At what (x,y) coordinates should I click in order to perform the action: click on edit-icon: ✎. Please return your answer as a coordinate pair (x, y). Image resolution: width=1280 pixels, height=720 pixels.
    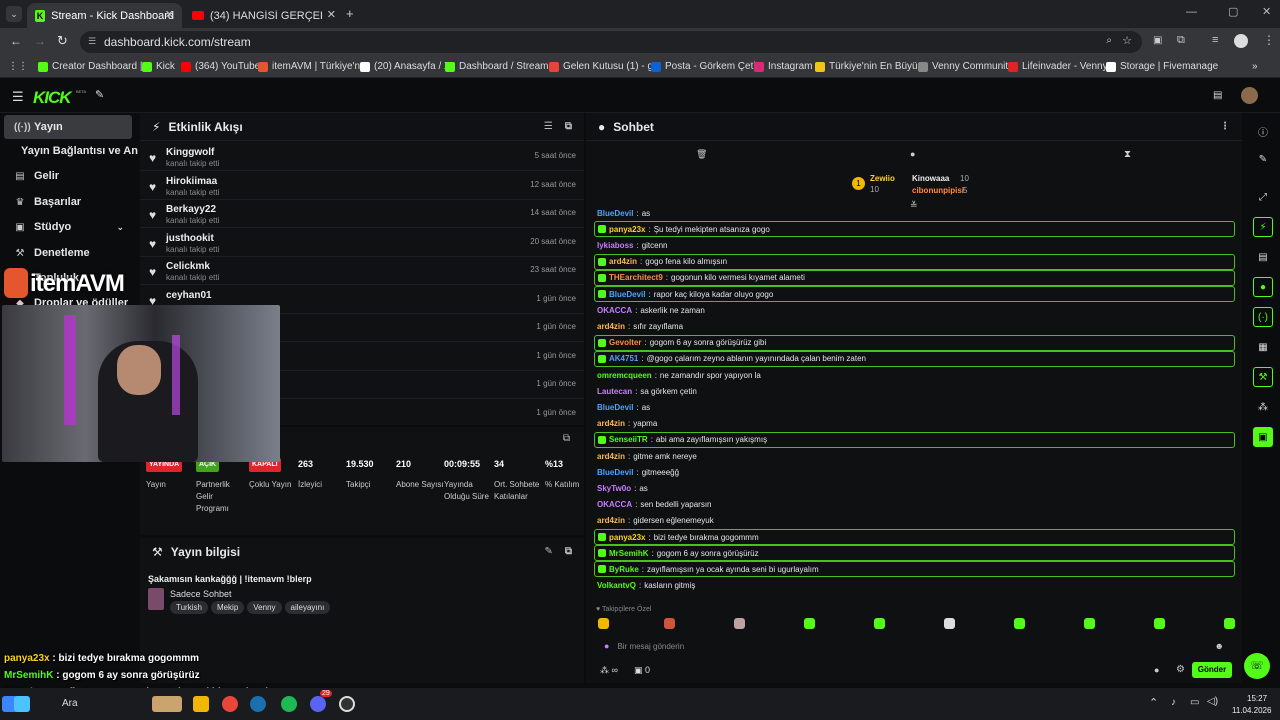
    Looking at the image, I should click on (548, 551).